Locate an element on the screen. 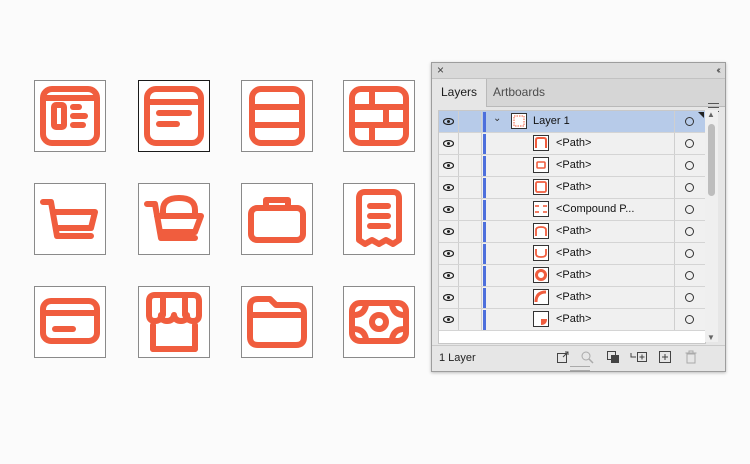 The width and height of the screenshot is (750, 464). basket-cart-icon is located at coordinates (174, 218).